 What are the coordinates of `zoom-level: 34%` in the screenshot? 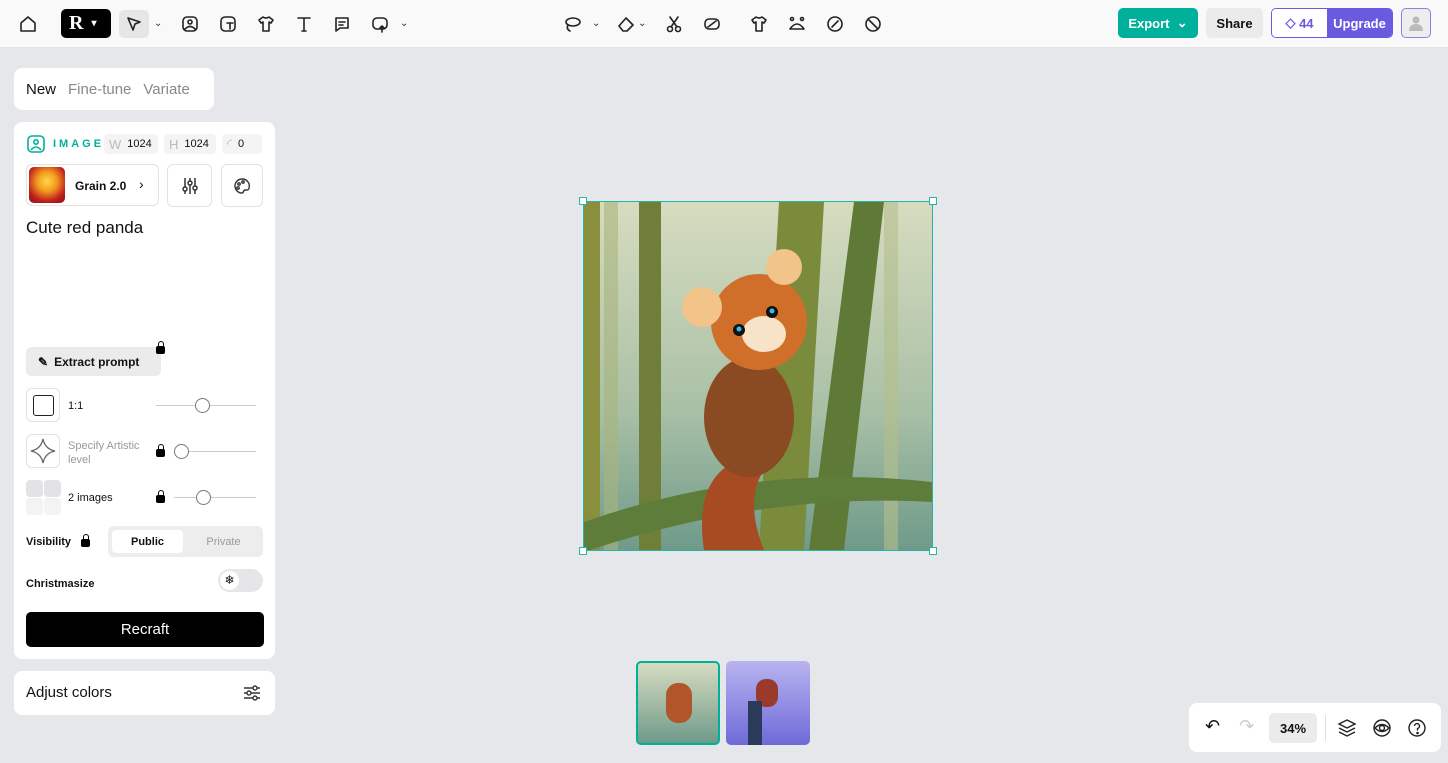 It's located at (1293, 728).